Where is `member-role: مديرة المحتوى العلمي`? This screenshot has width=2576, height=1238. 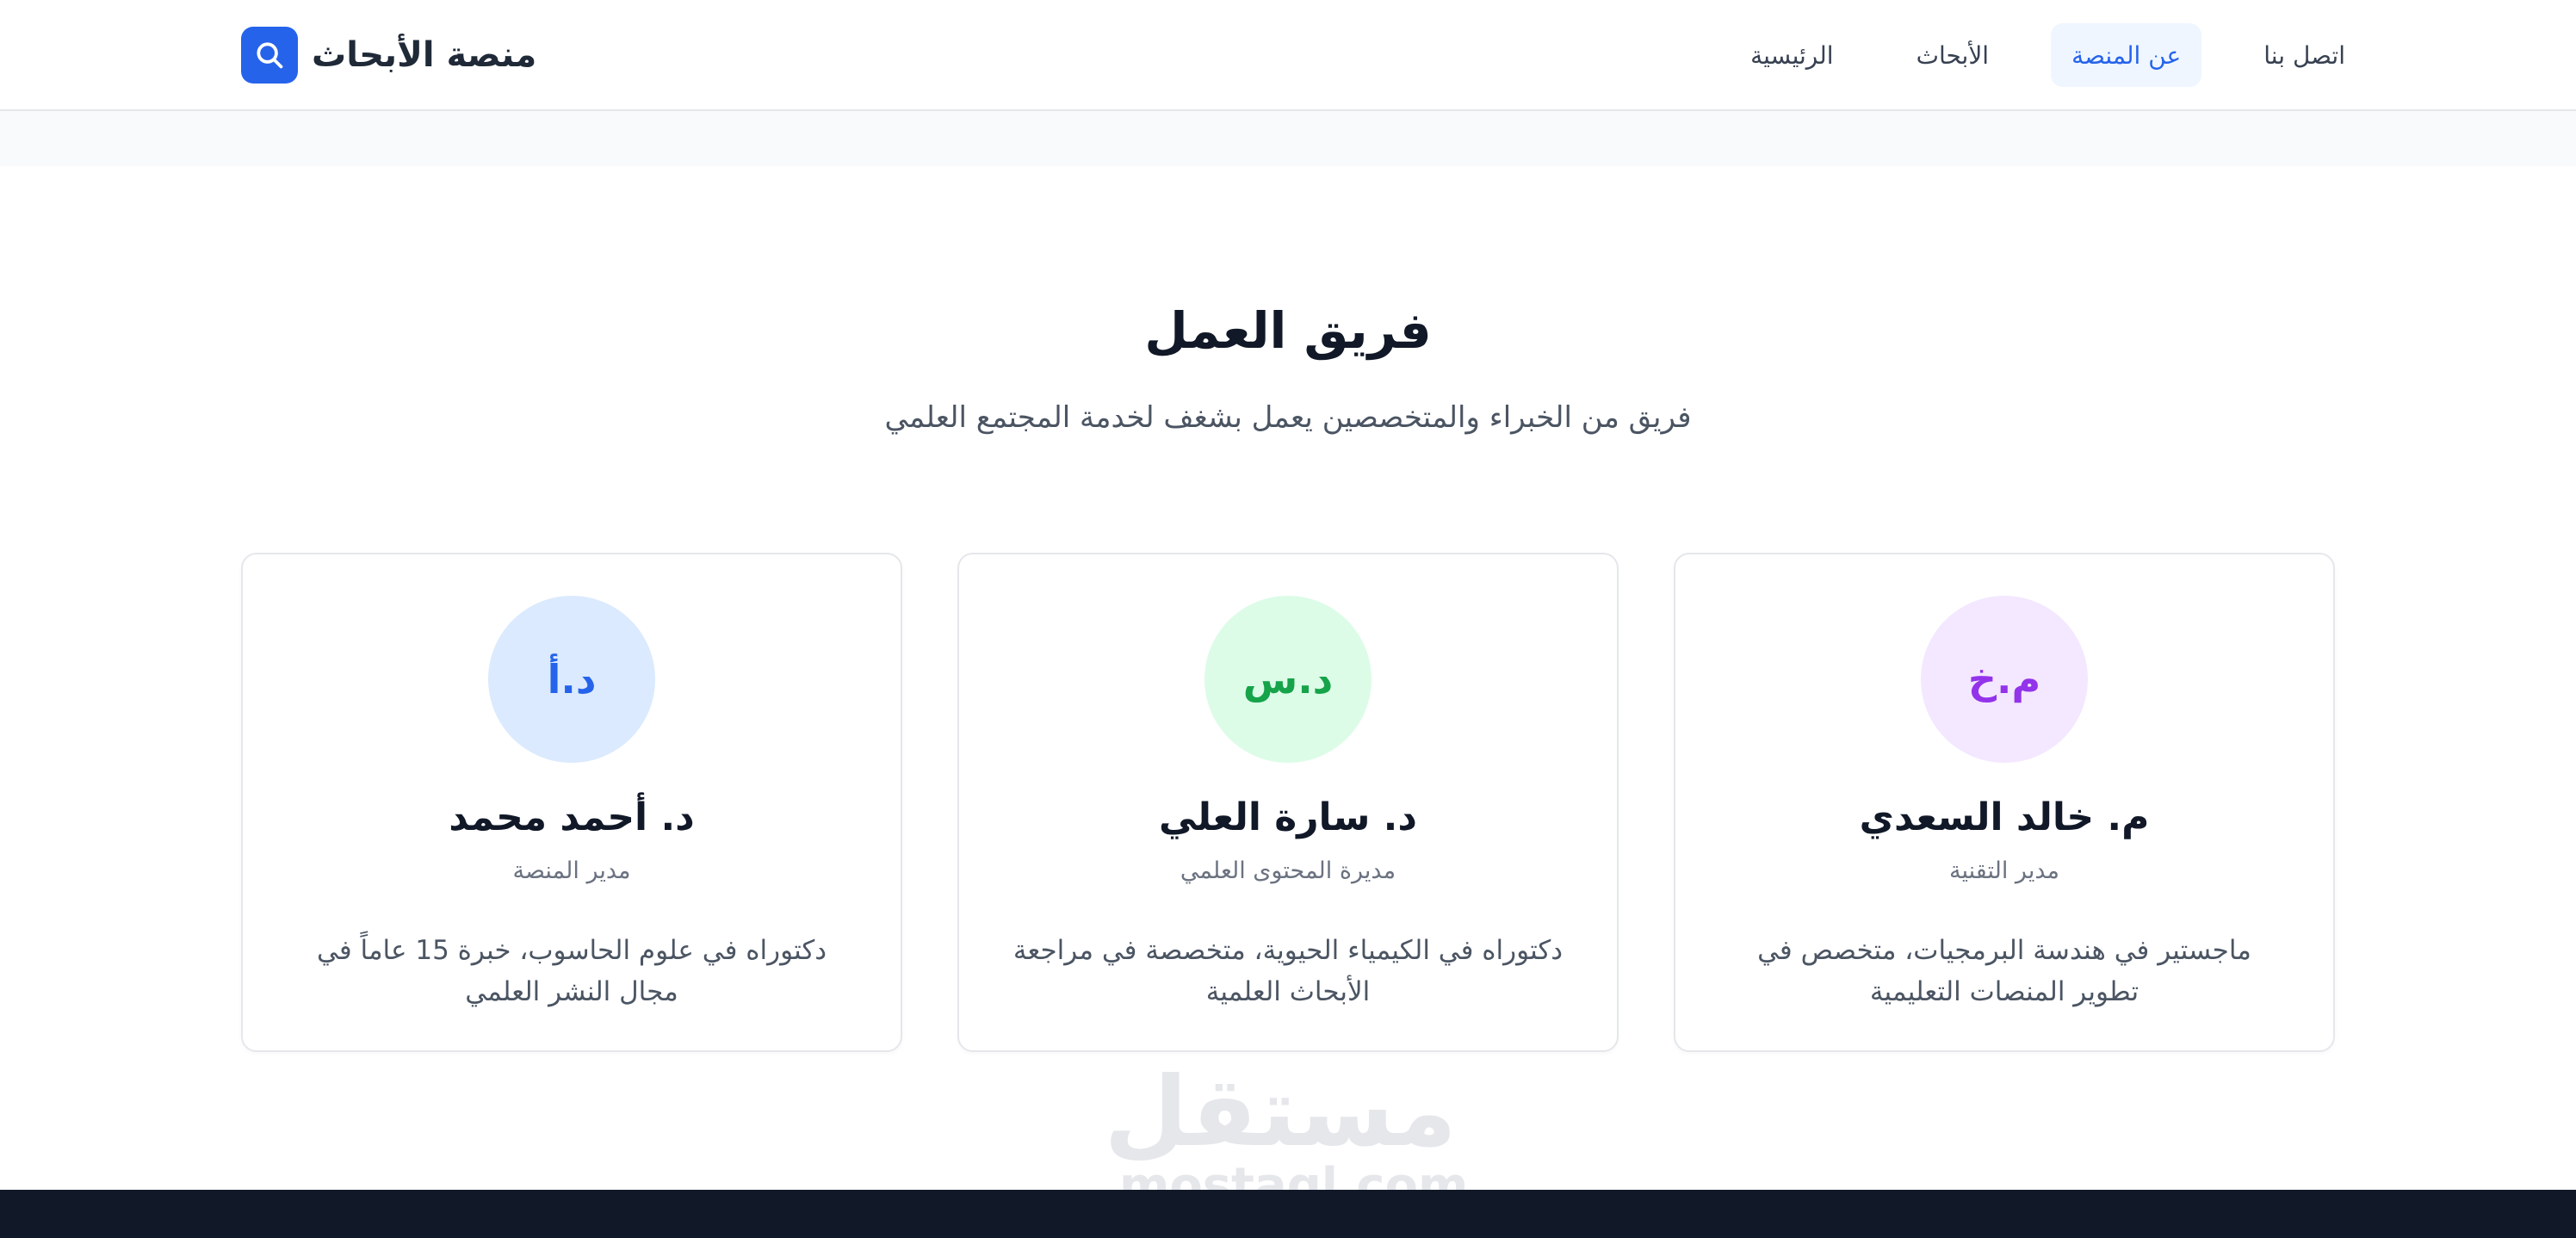
member-role: مديرة المحتوى العلمي is located at coordinates (1288, 870).